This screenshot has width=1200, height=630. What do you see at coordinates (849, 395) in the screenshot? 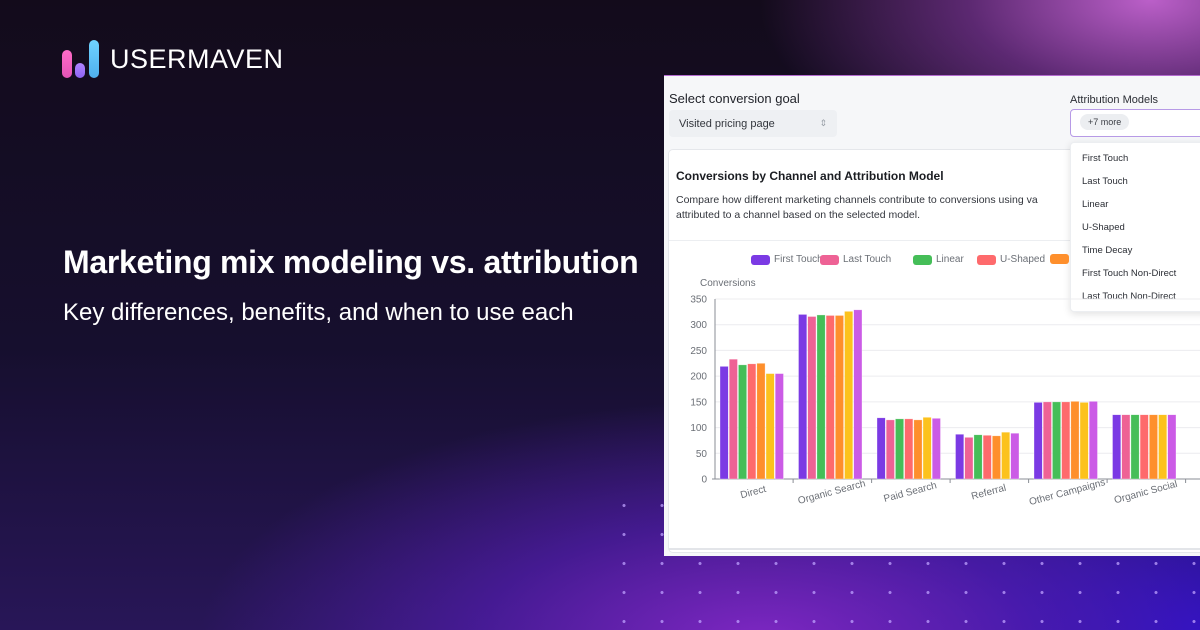
I see `bar-organic-search-first-touch-non-direct` at bounding box center [849, 395].